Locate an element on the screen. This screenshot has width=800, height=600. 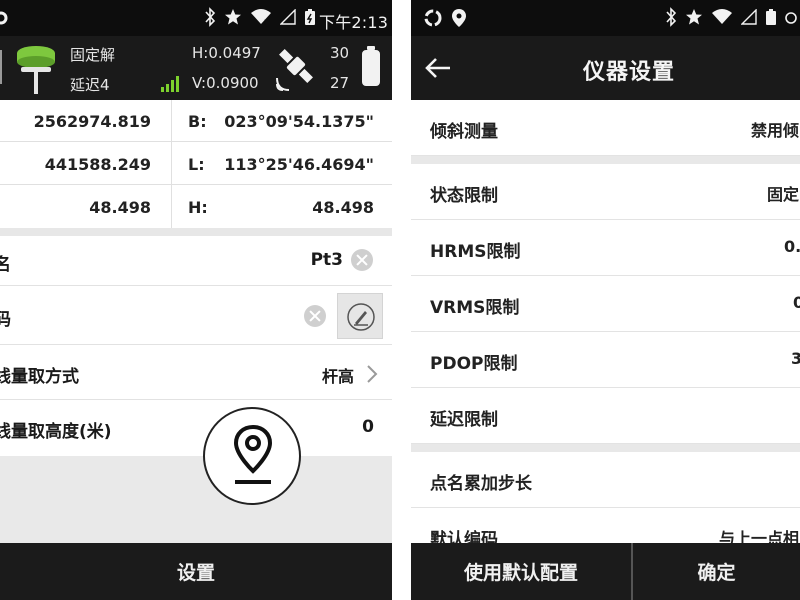
tilt-survey-row: 倾斜测量 禁用倾 is located at coordinates (605, 128).